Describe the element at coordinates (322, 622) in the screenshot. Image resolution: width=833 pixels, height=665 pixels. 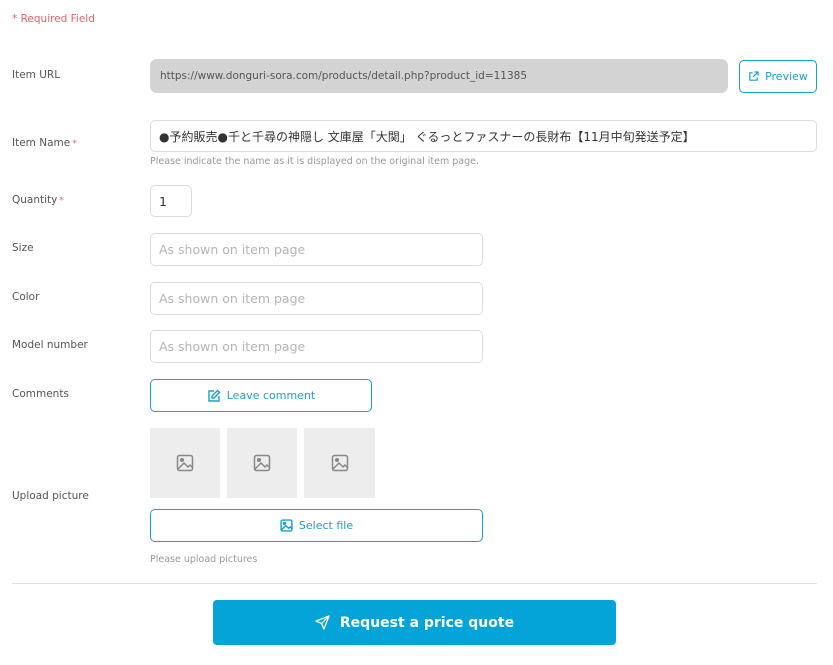
I see `send-icon` at that location.